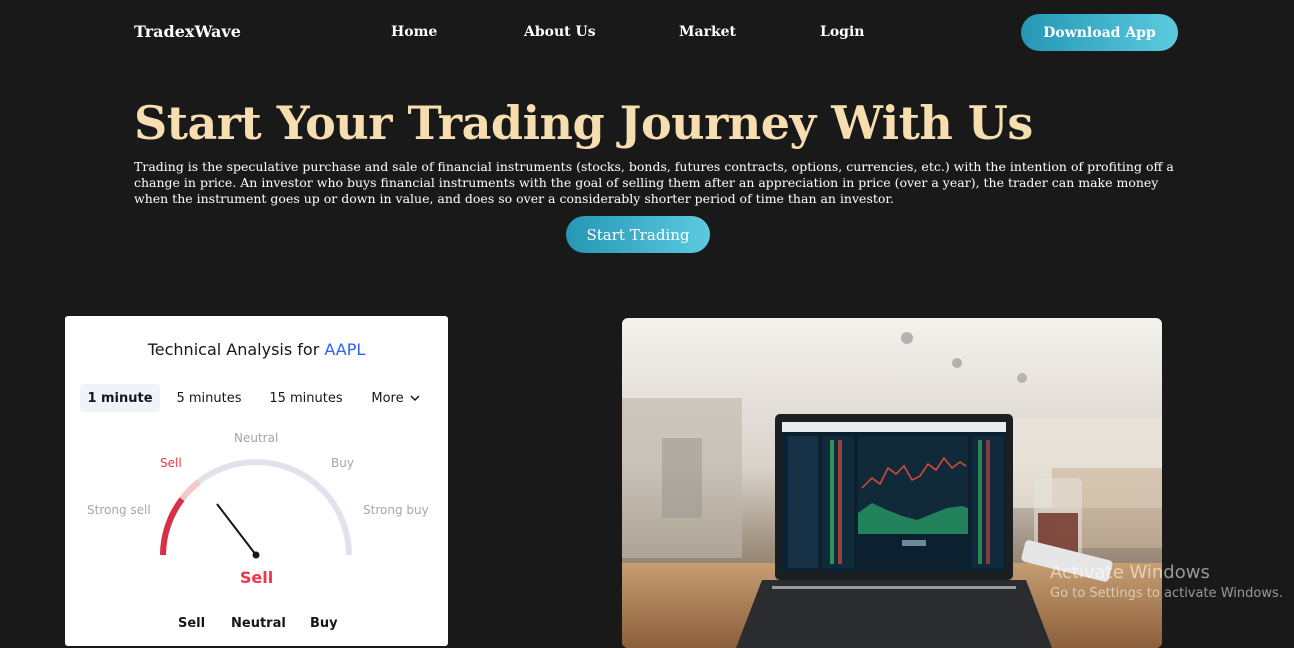  What do you see at coordinates (1166, 593) in the screenshot?
I see `watermark-line2: Go to Settings to activate Windows.` at bounding box center [1166, 593].